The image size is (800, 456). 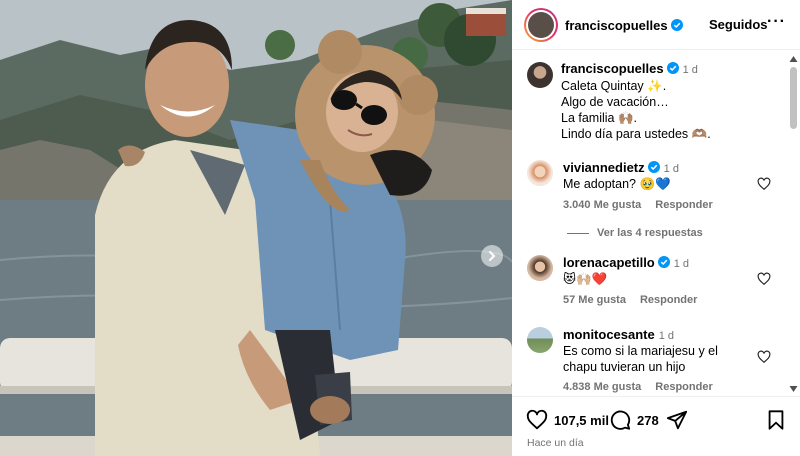 What do you see at coordinates (602, 205) in the screenshot?
I see `comment-likes: 3.040 Me gusta` at bounding box center [602, 205].